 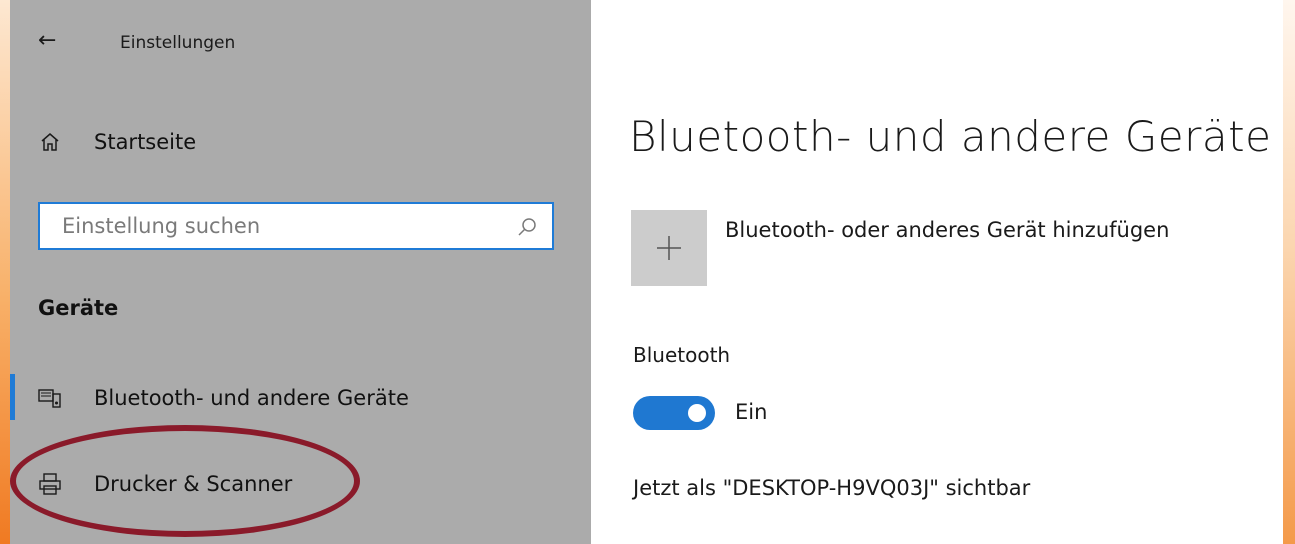 I want to click on search-icon, so click(x=527, y=227).